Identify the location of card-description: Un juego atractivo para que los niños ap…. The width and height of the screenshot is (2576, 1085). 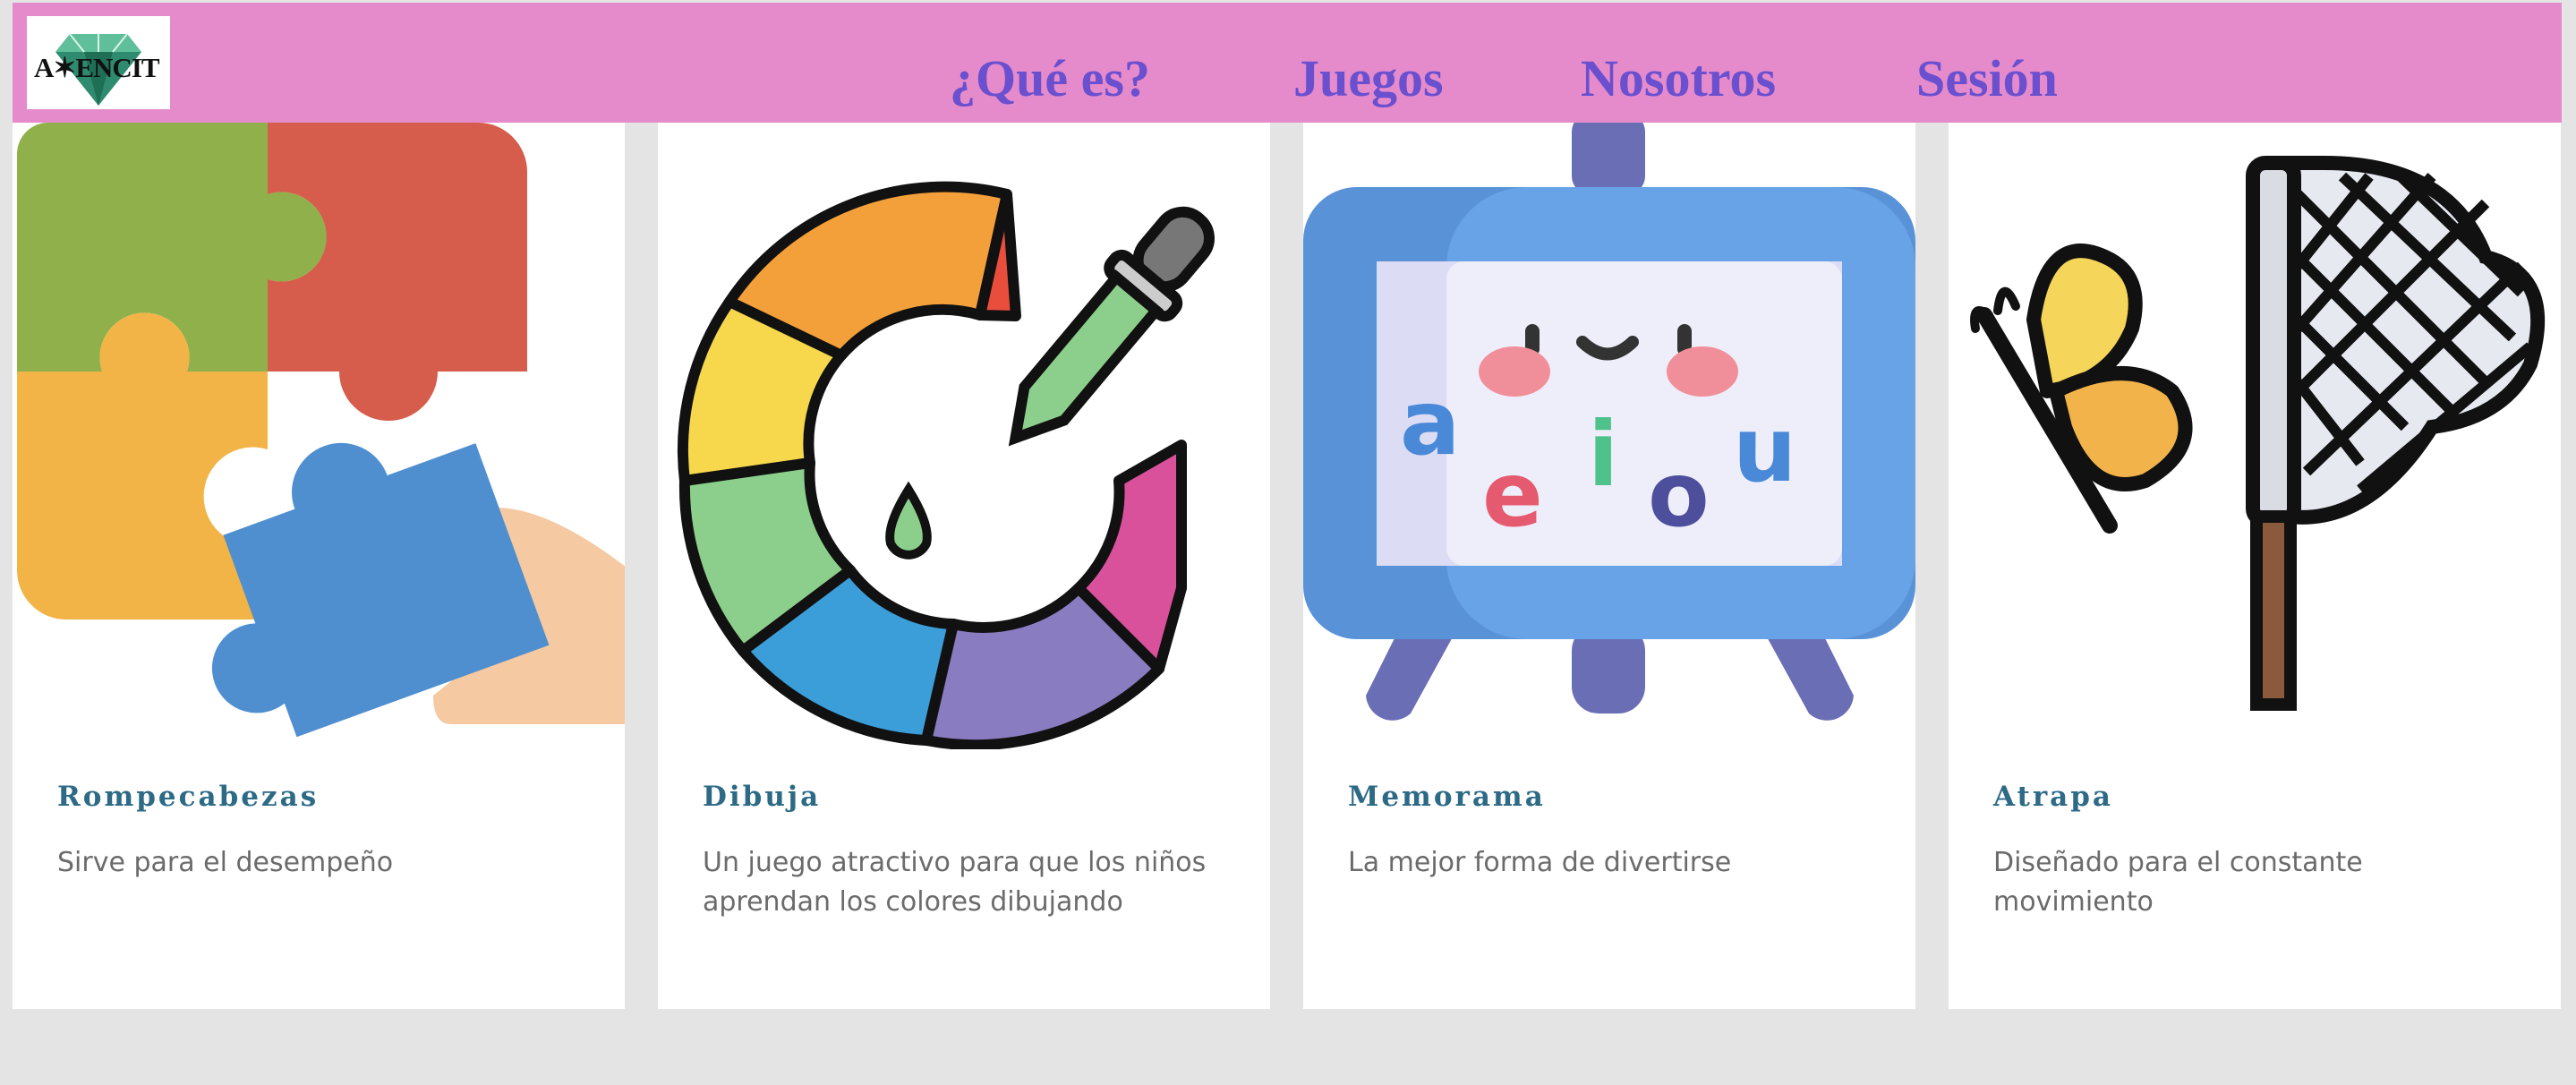
(955, 883).